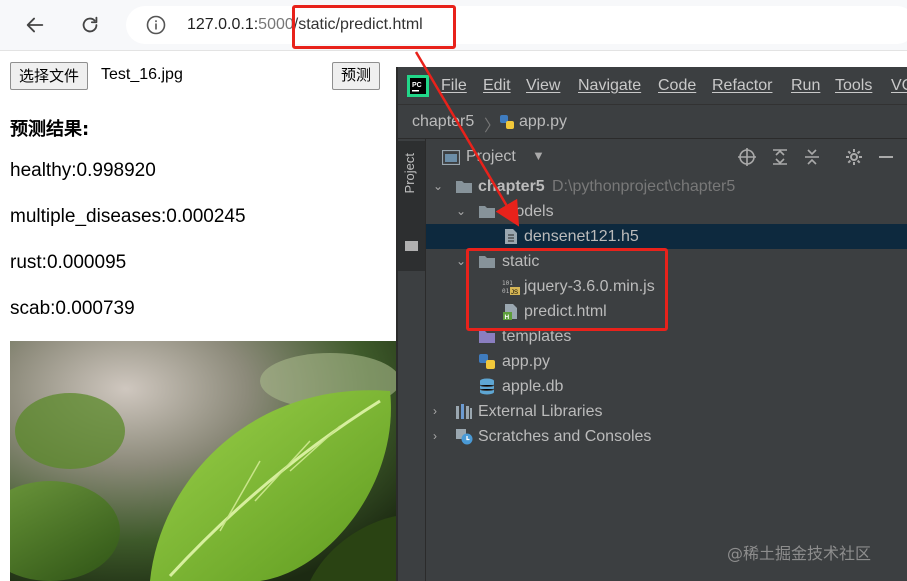 The width and height of the screenshot is (907, 581). What do you see at coordinates (223, 24) in the screenshot?
I see `url-host: 127.0.0.1:` at bounding box center [223, 24].